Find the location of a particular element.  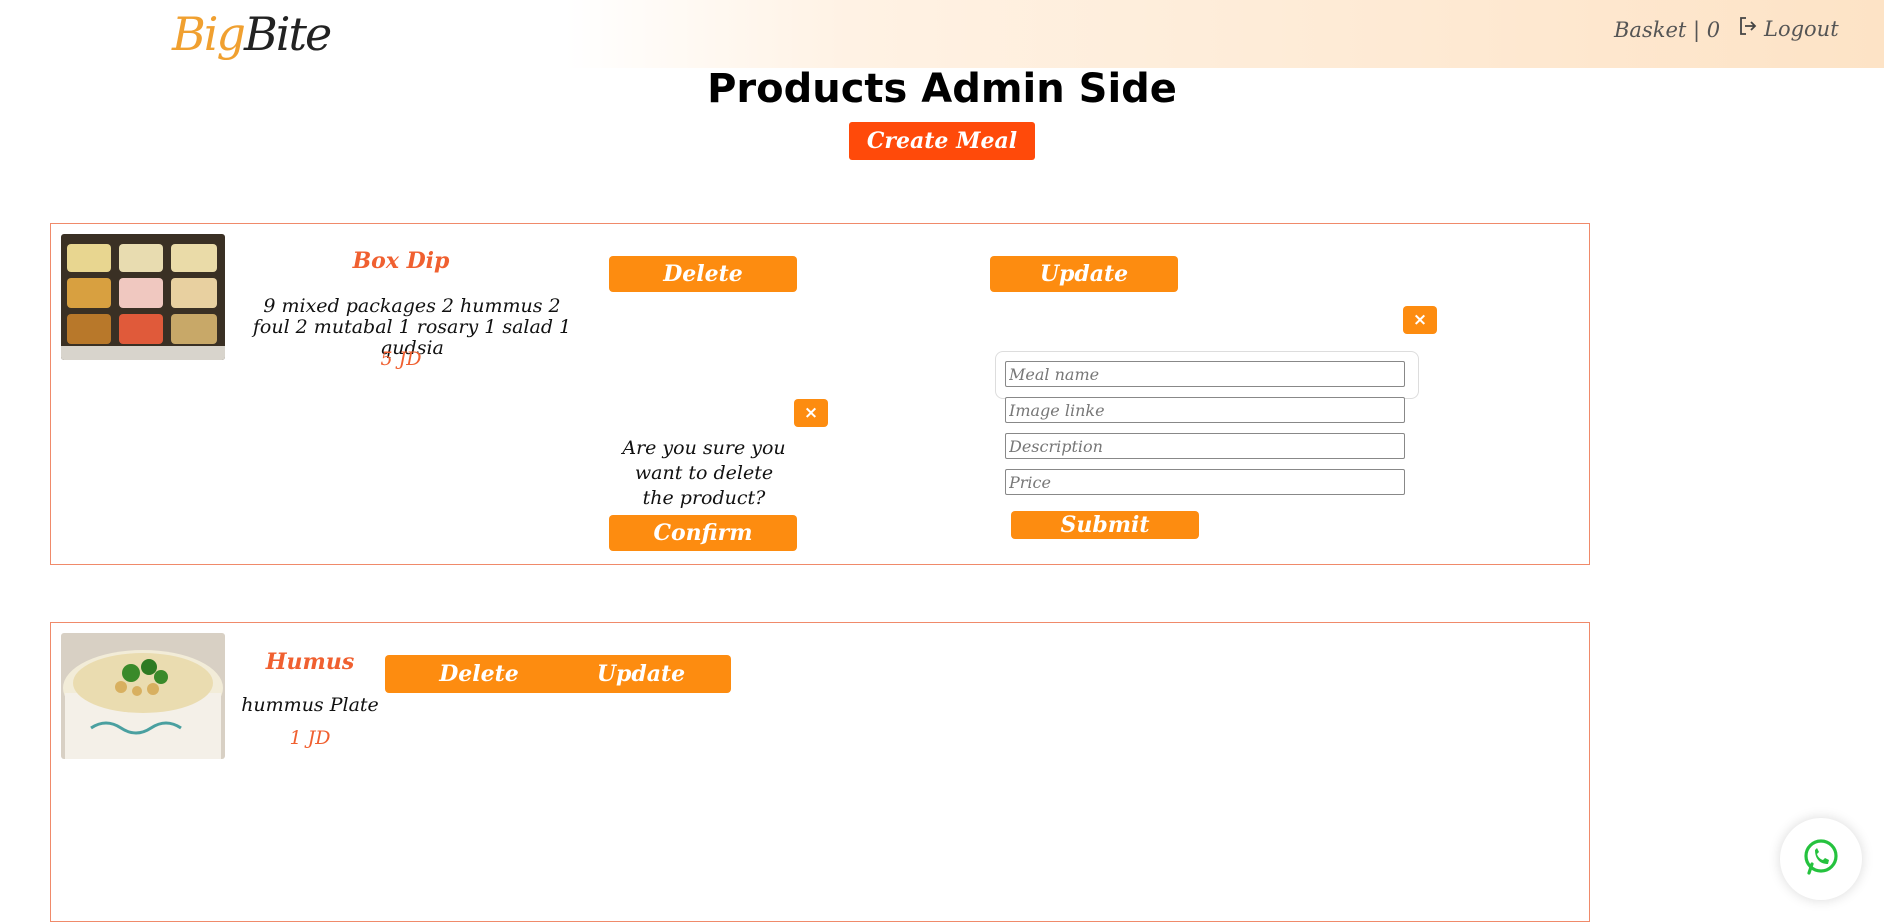

whatsapp-button is located at coordinates (1821, 859).